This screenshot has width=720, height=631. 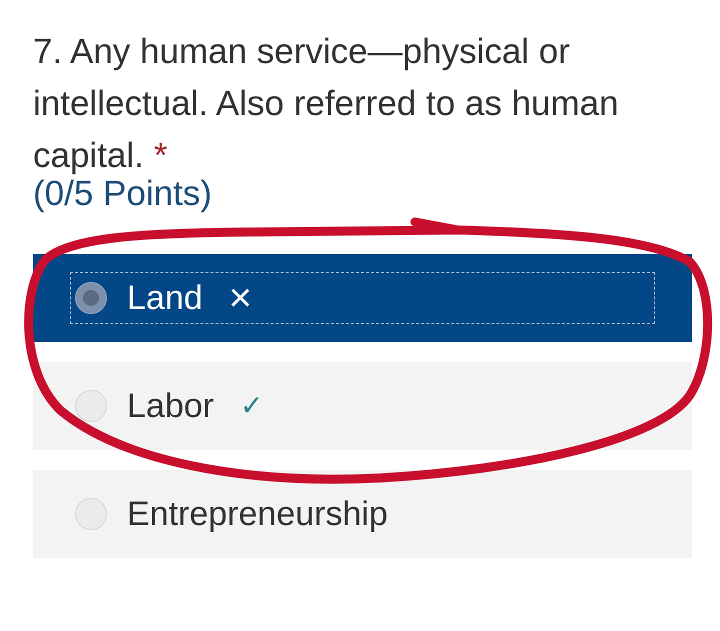 What do you see at coordinates (362, 406) in the screenshot?
I see `answer-option: Labor ✓` at bounding box center [362, 406].